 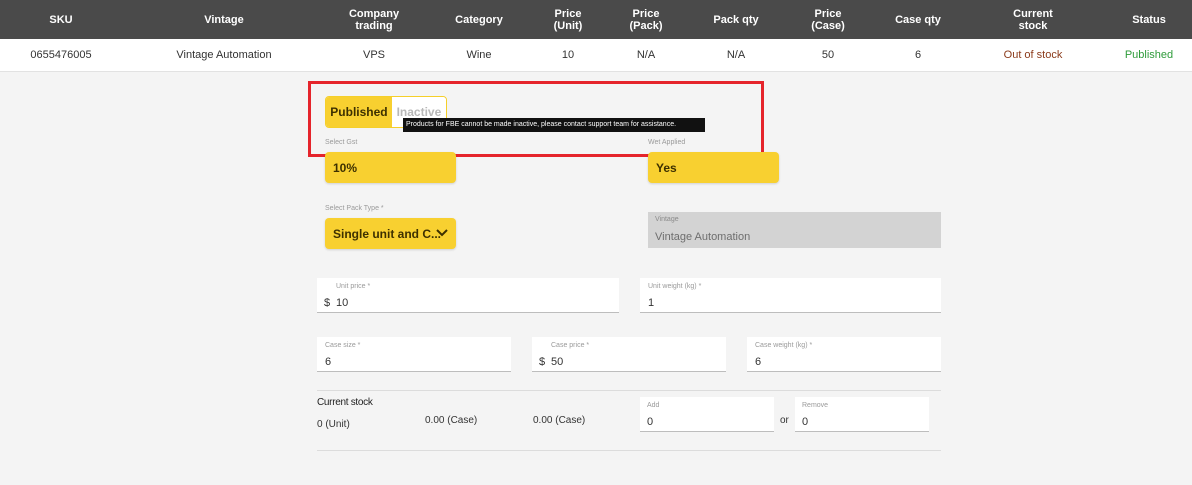 I want to click on cell-pack-qty: N/A, so click(x=736, y=55).